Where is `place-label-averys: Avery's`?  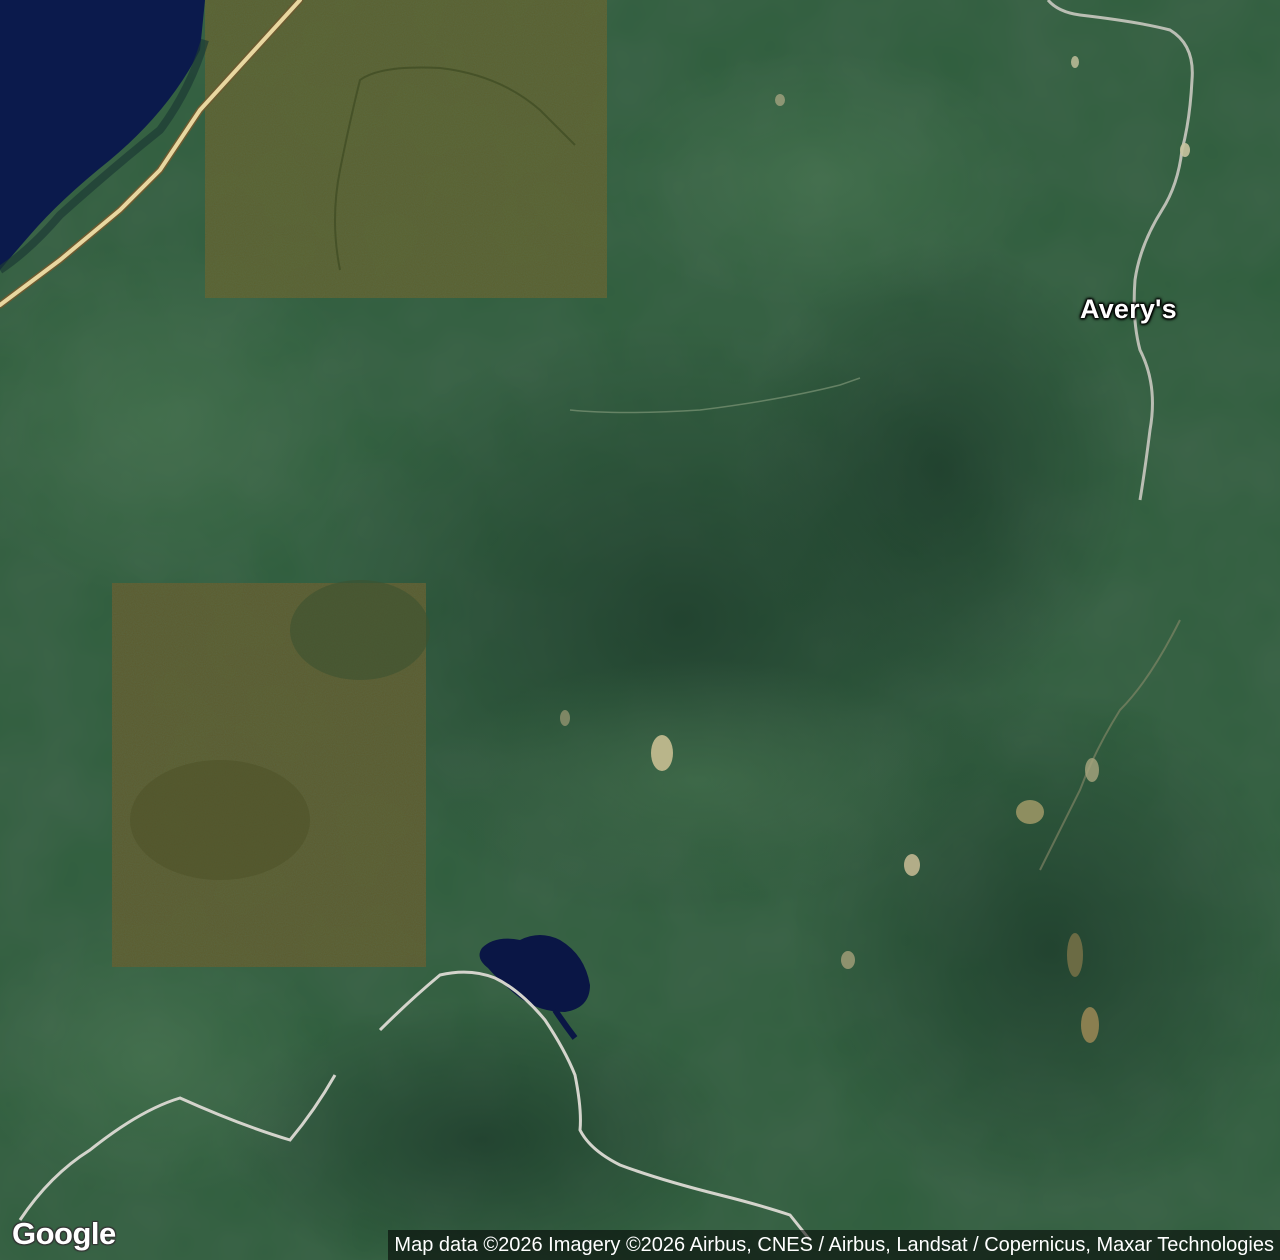 place-label-averys: Avery's is located at coordinates (1128, 309).